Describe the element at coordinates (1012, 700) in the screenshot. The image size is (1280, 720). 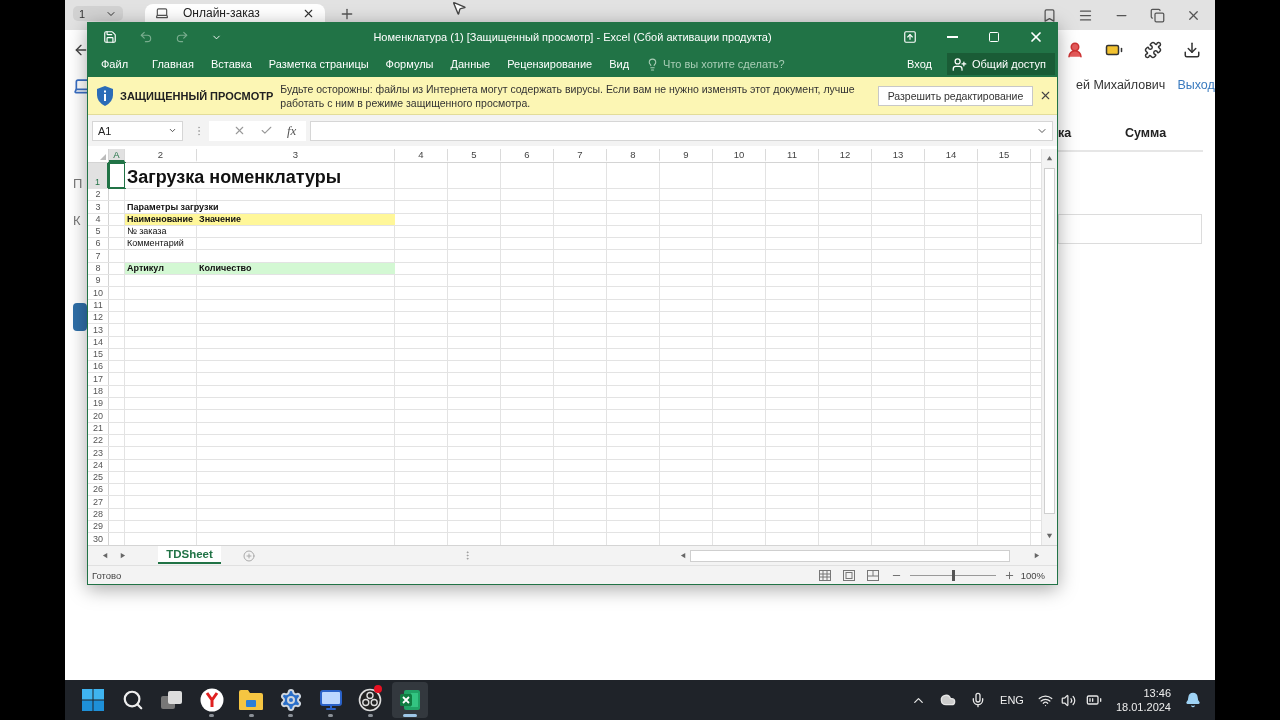
I see `language-indicator: ENG` at that location.